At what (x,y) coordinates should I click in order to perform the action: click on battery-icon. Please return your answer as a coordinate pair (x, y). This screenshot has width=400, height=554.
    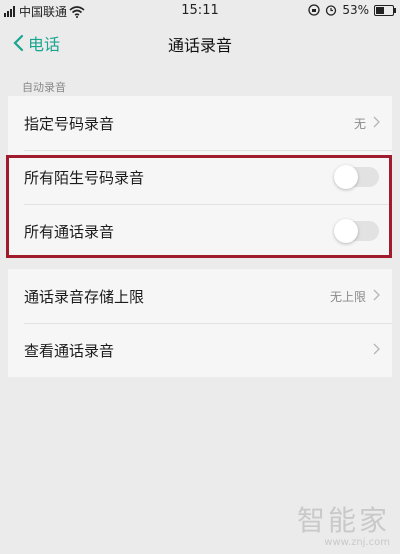
    Looking at the image, I should click on (385, 10).